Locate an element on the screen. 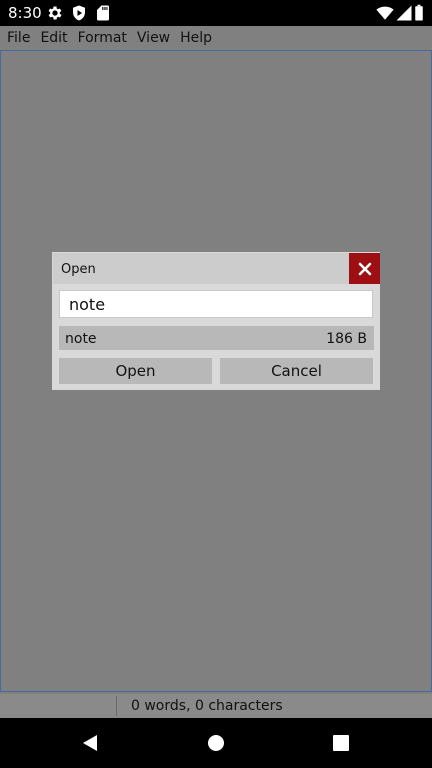 The width and height of the screenshot is (432, 768). close-icon is located at coordinates (364, 268).